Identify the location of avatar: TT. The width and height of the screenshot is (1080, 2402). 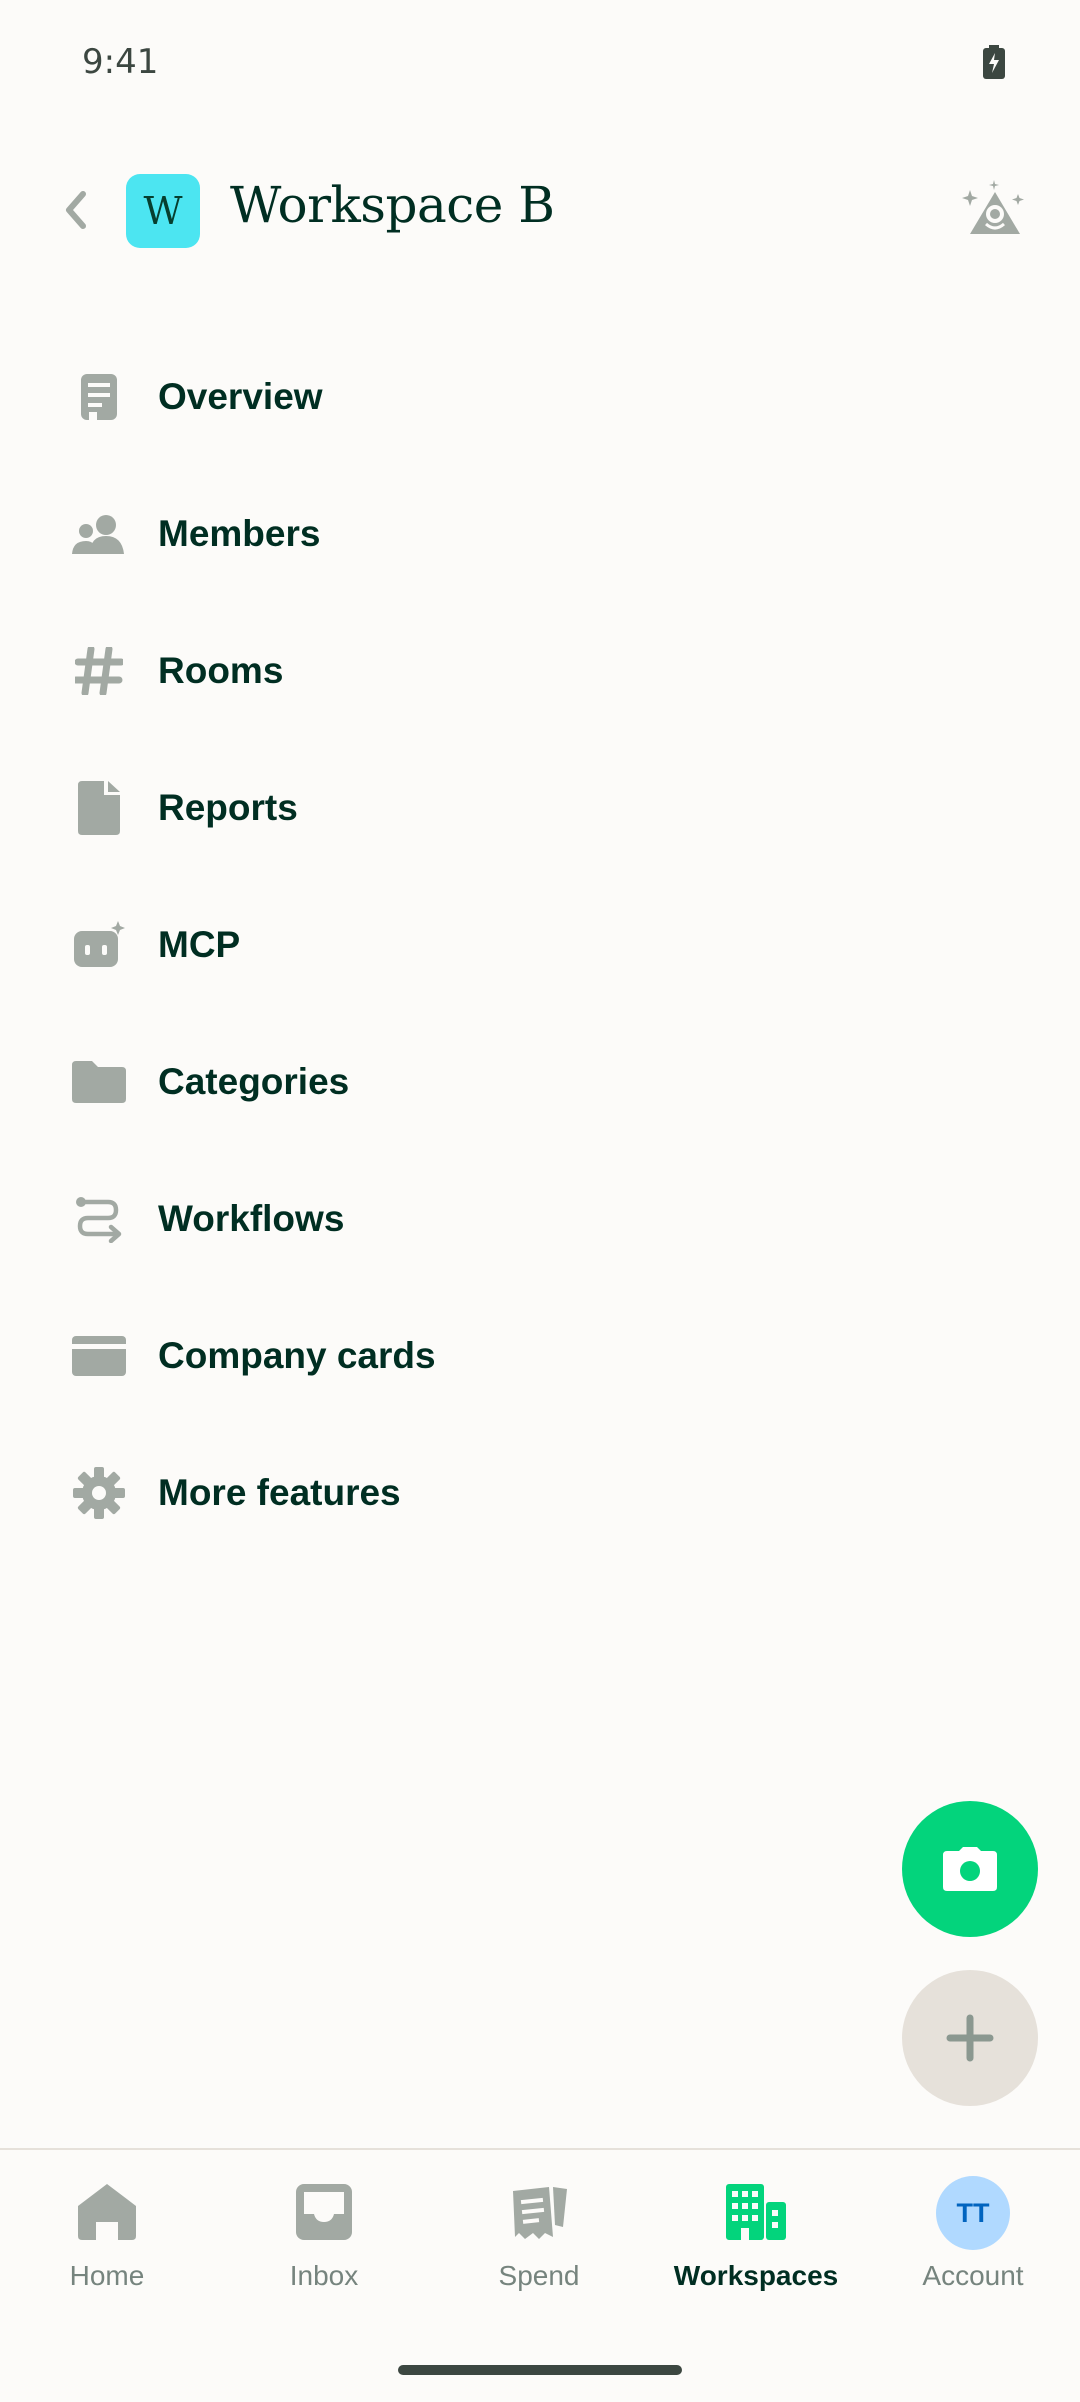
(973, 2213).